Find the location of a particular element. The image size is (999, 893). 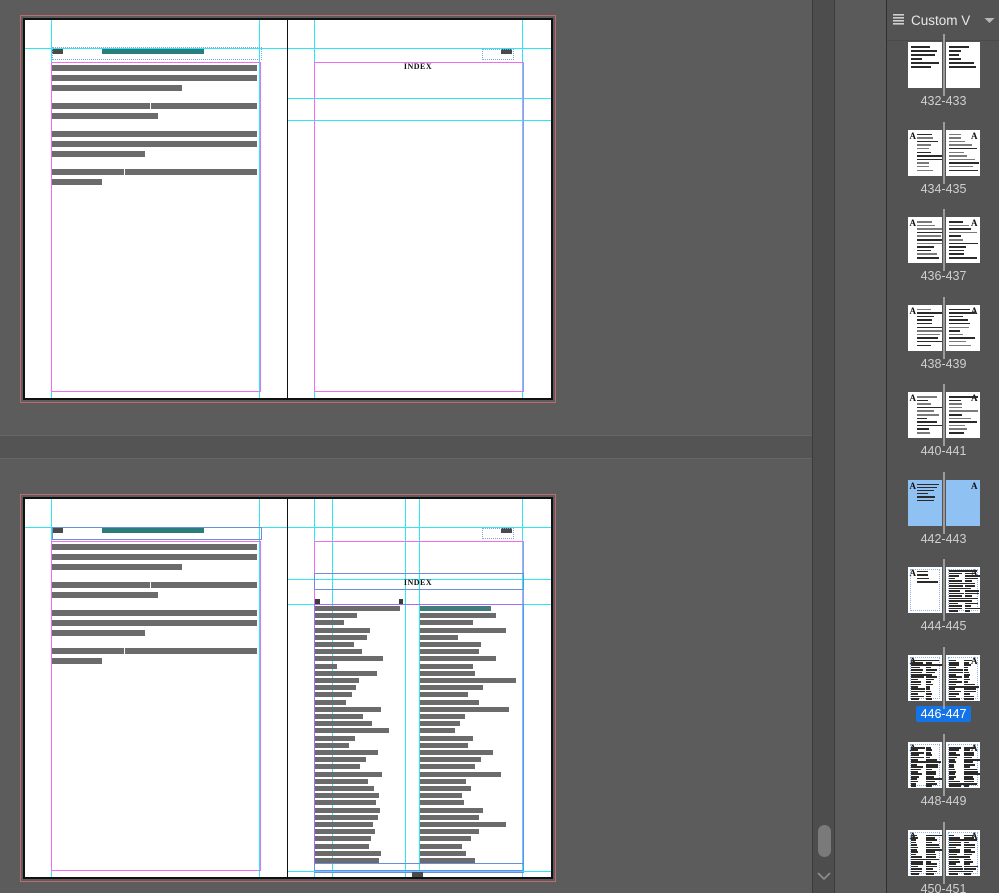

pages-panel-spread-item: AA448-449 is located at coordinates (943, 771).